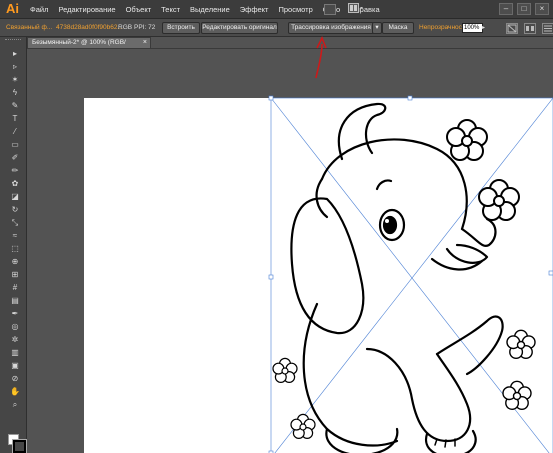 The image size is (553, 453). I want to click on rectangle-tool-icon: ▭, so click(15, 144).